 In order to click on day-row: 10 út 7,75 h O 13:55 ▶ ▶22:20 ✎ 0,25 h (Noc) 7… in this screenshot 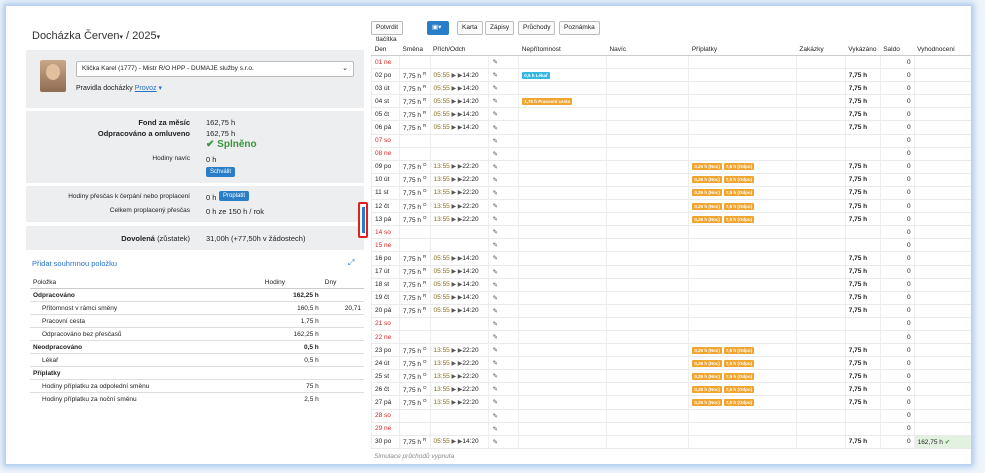, I will do `click(671, 180)`.